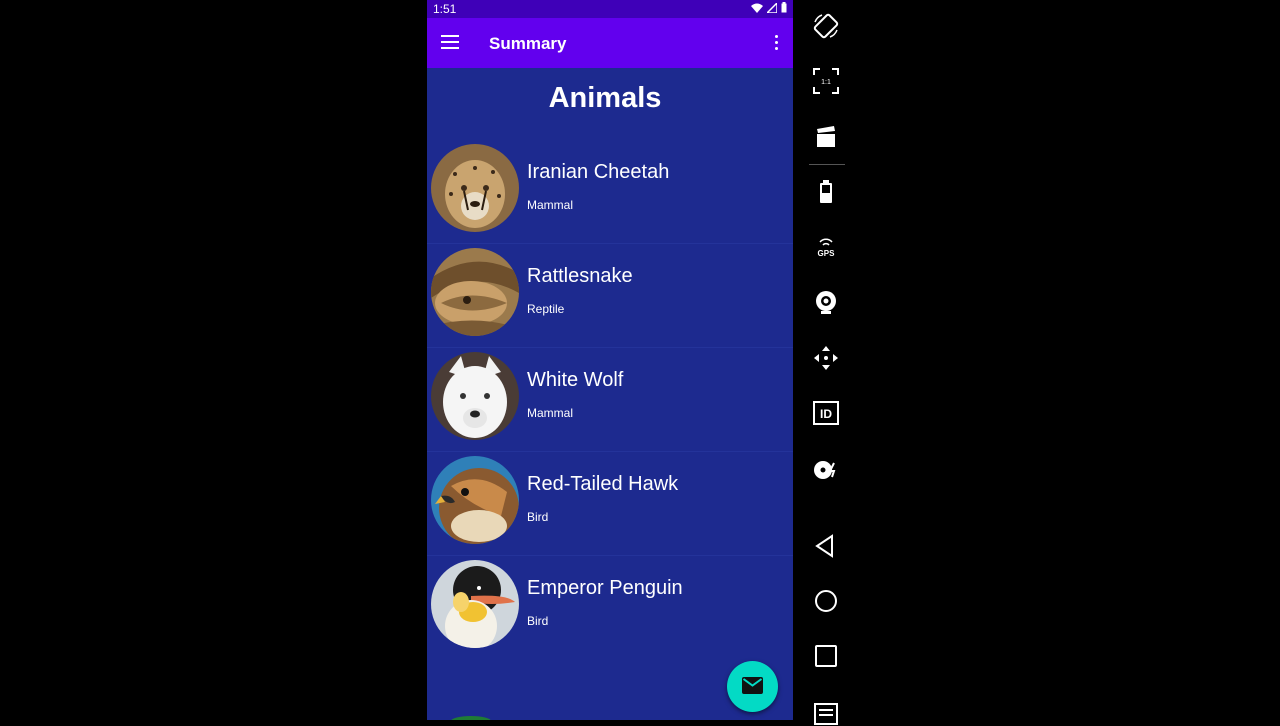  I want to click on app-bar-title: Summary, so click(528, 43).